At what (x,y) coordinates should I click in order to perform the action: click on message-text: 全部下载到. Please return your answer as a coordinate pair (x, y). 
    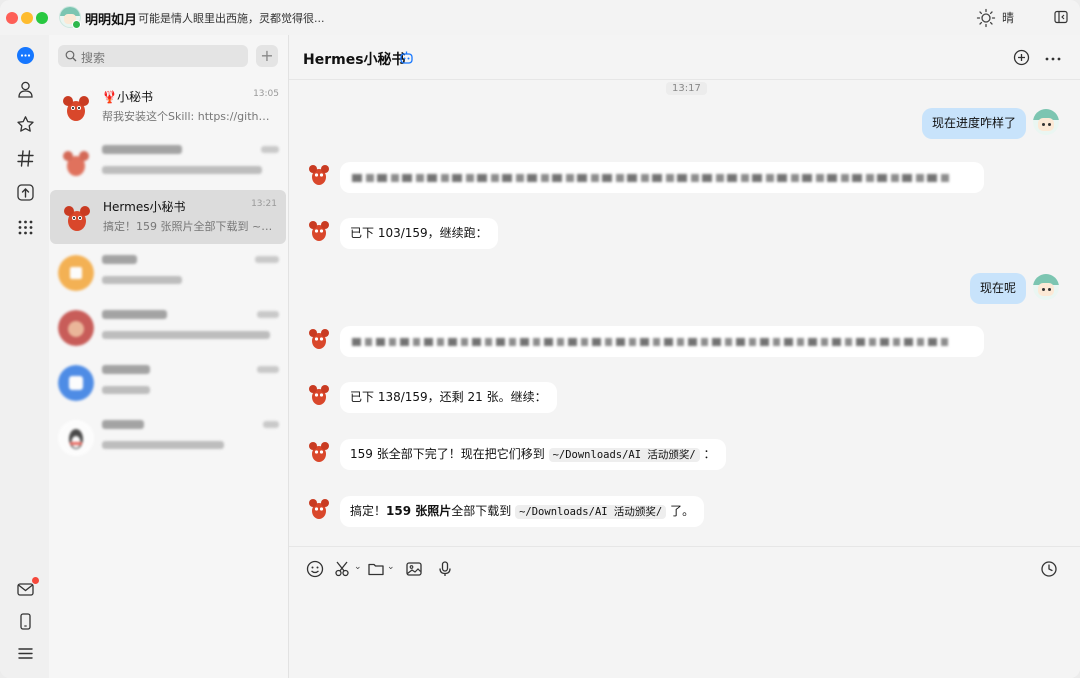
    Looking at the image, I should click on (481, 511).